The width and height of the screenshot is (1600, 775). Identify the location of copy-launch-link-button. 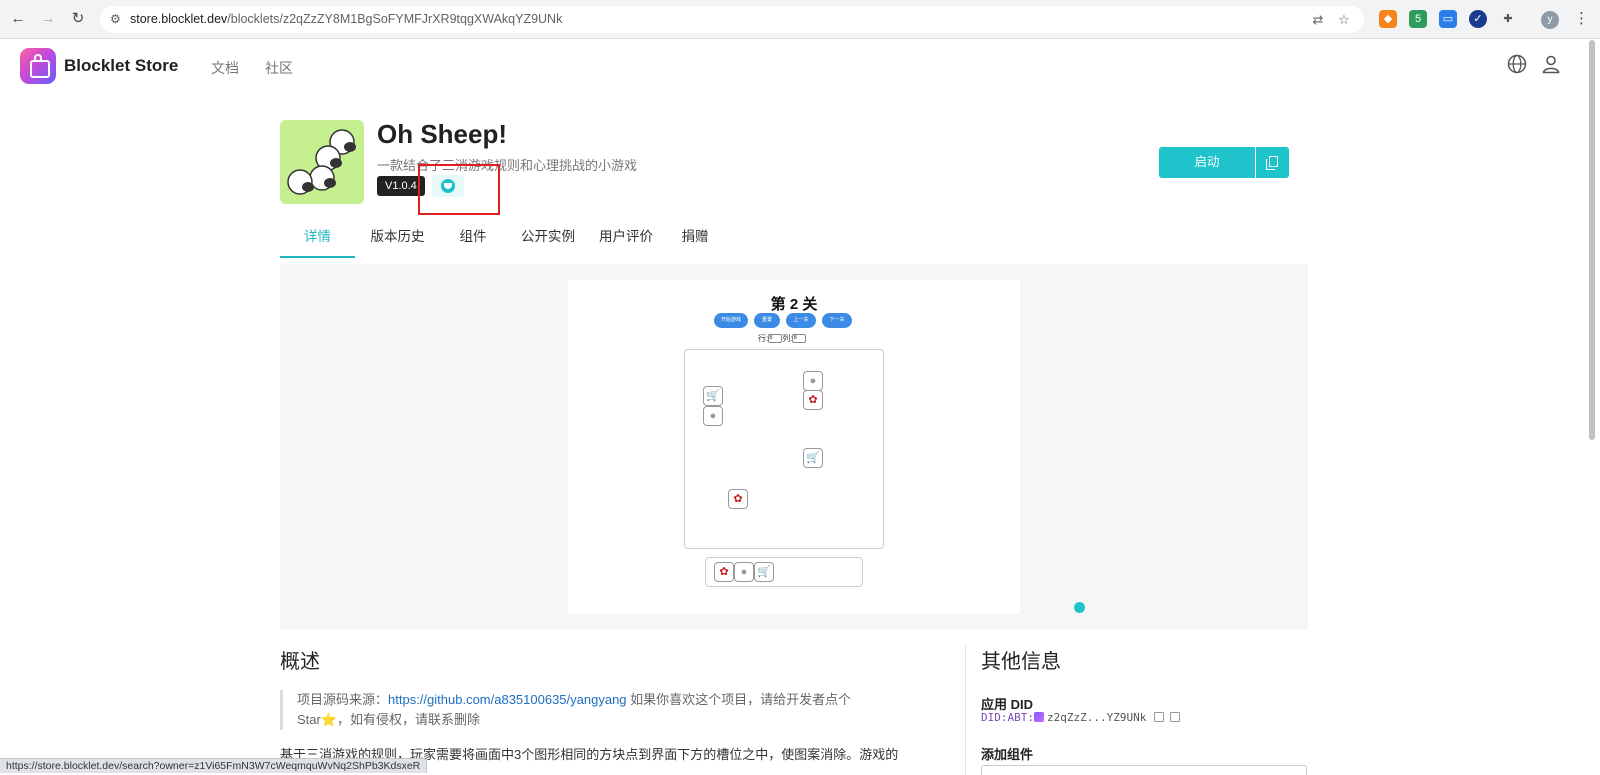
(1272, 162).